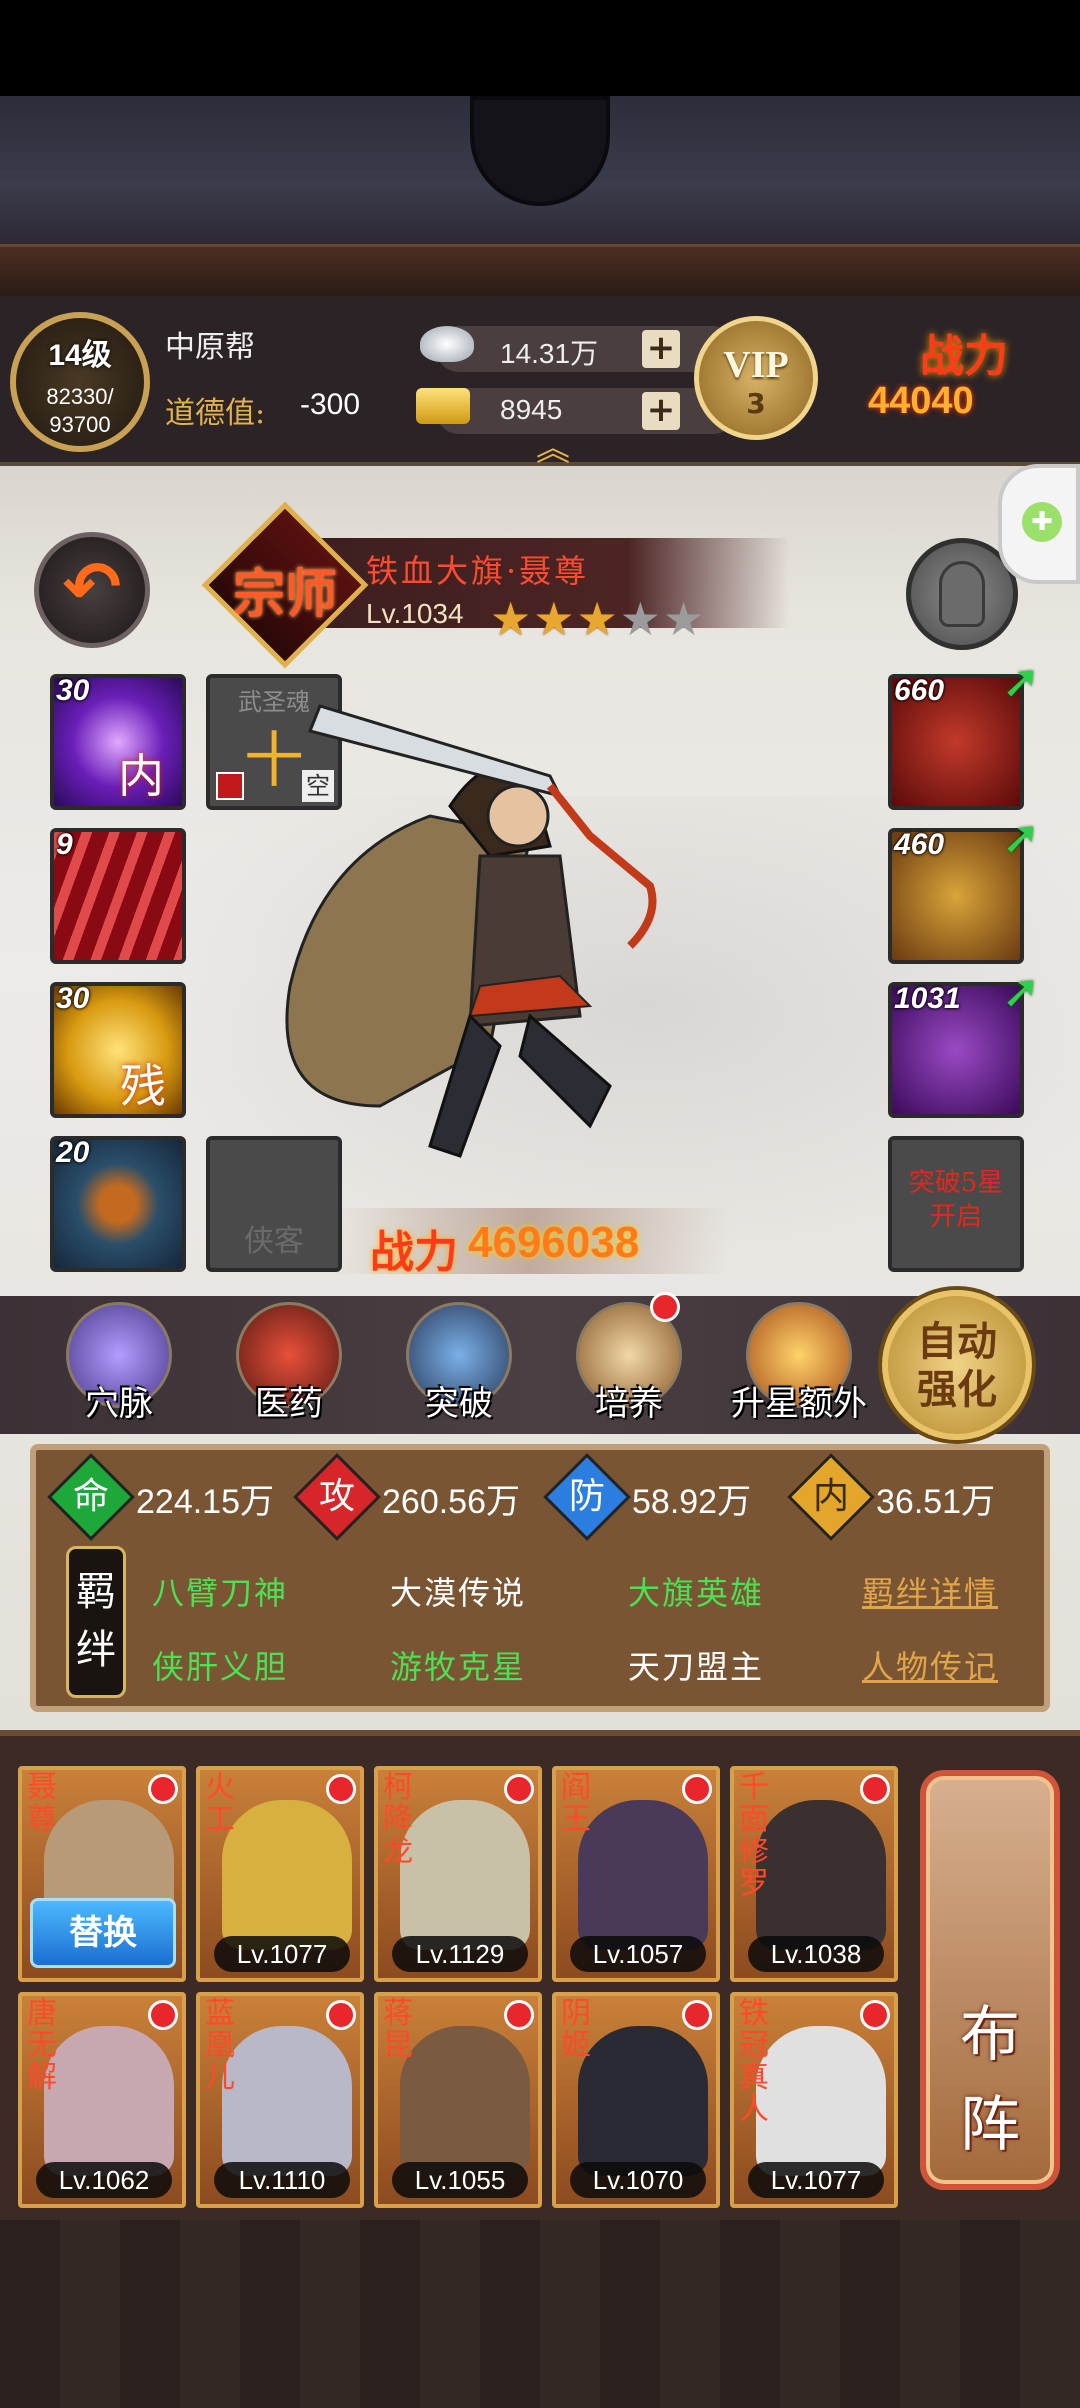 The width and height of the screenshot is (1080, 2408). I want to click on status-bar, so click(540, 48).